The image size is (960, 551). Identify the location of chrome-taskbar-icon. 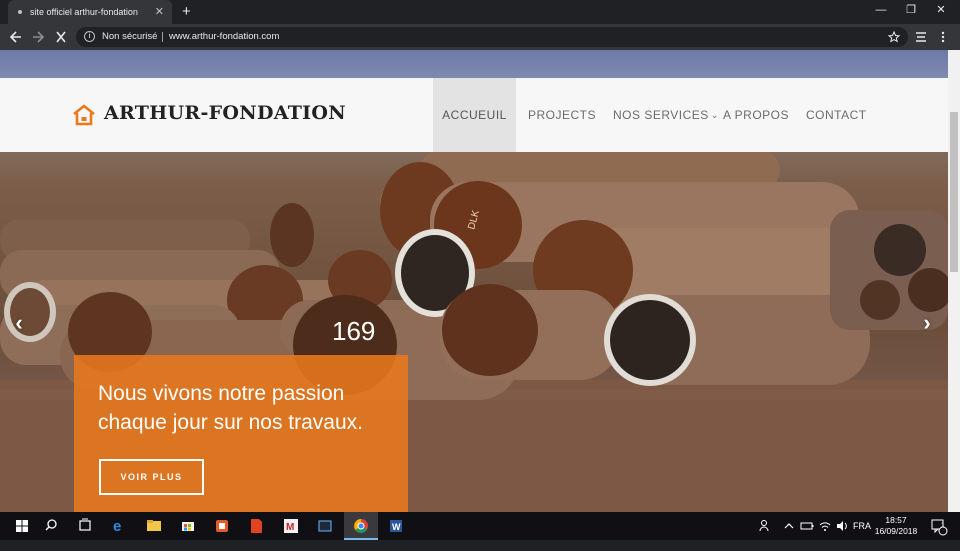
(361, 526).